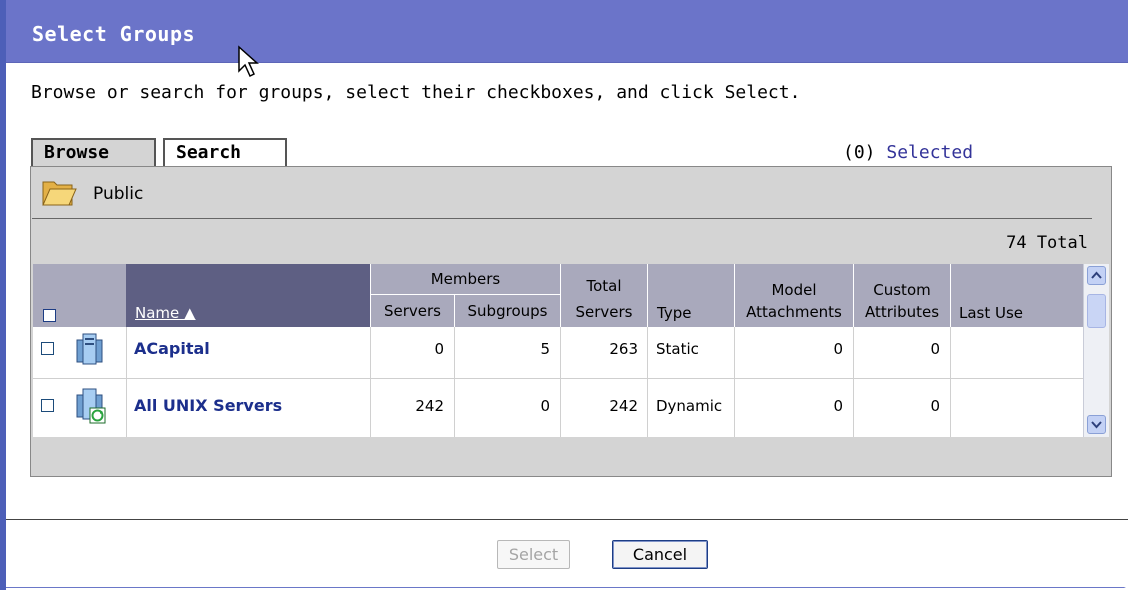 The height and width of the screenshot is (590, 1128). What do you see at coordinates (674, 313) in the screenshot?
I see `header-type-label: Type` at bounding box center [674, 313].